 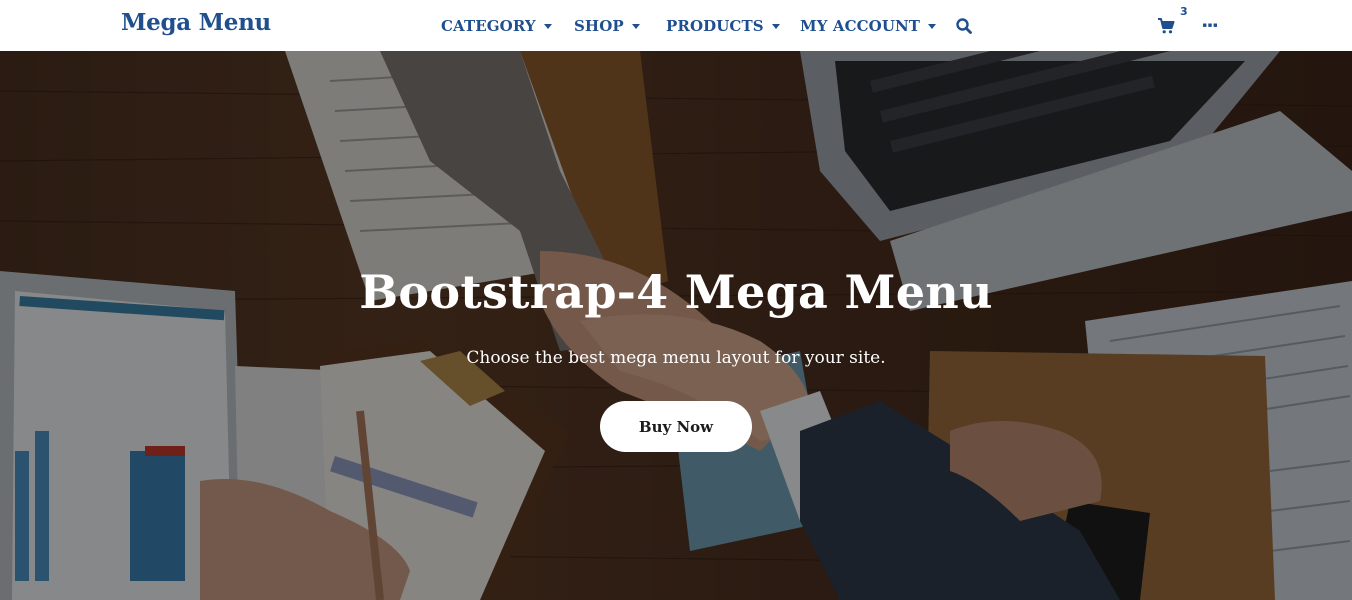 What do you see at coordinates (860, 26) in the screenshot?
I see `nav-my-account-label: MY ACCOUNT` at bounding box center [860, 26].